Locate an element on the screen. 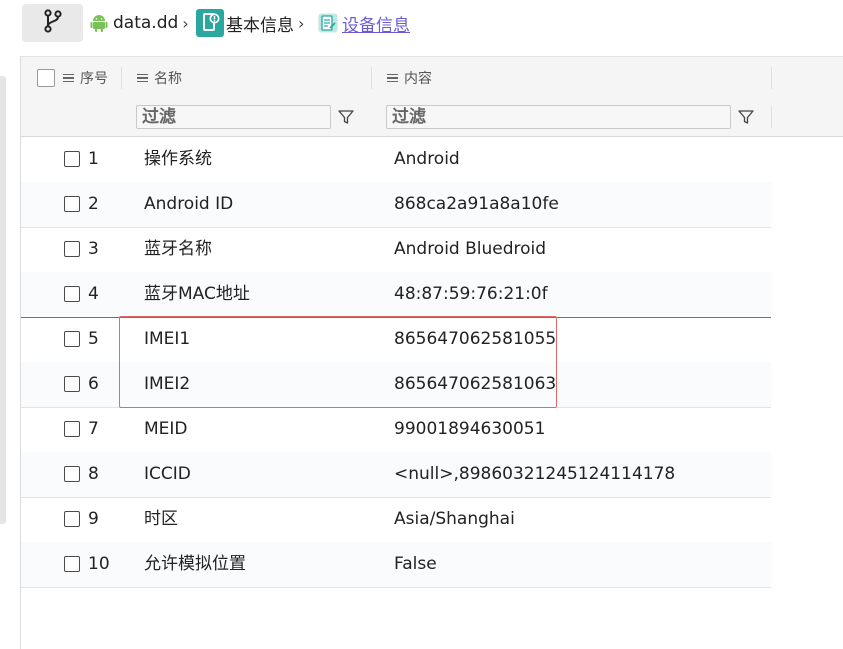 This screenshot has width=843, height=649. select-all-checkbox is located at coordinates (46, 78).